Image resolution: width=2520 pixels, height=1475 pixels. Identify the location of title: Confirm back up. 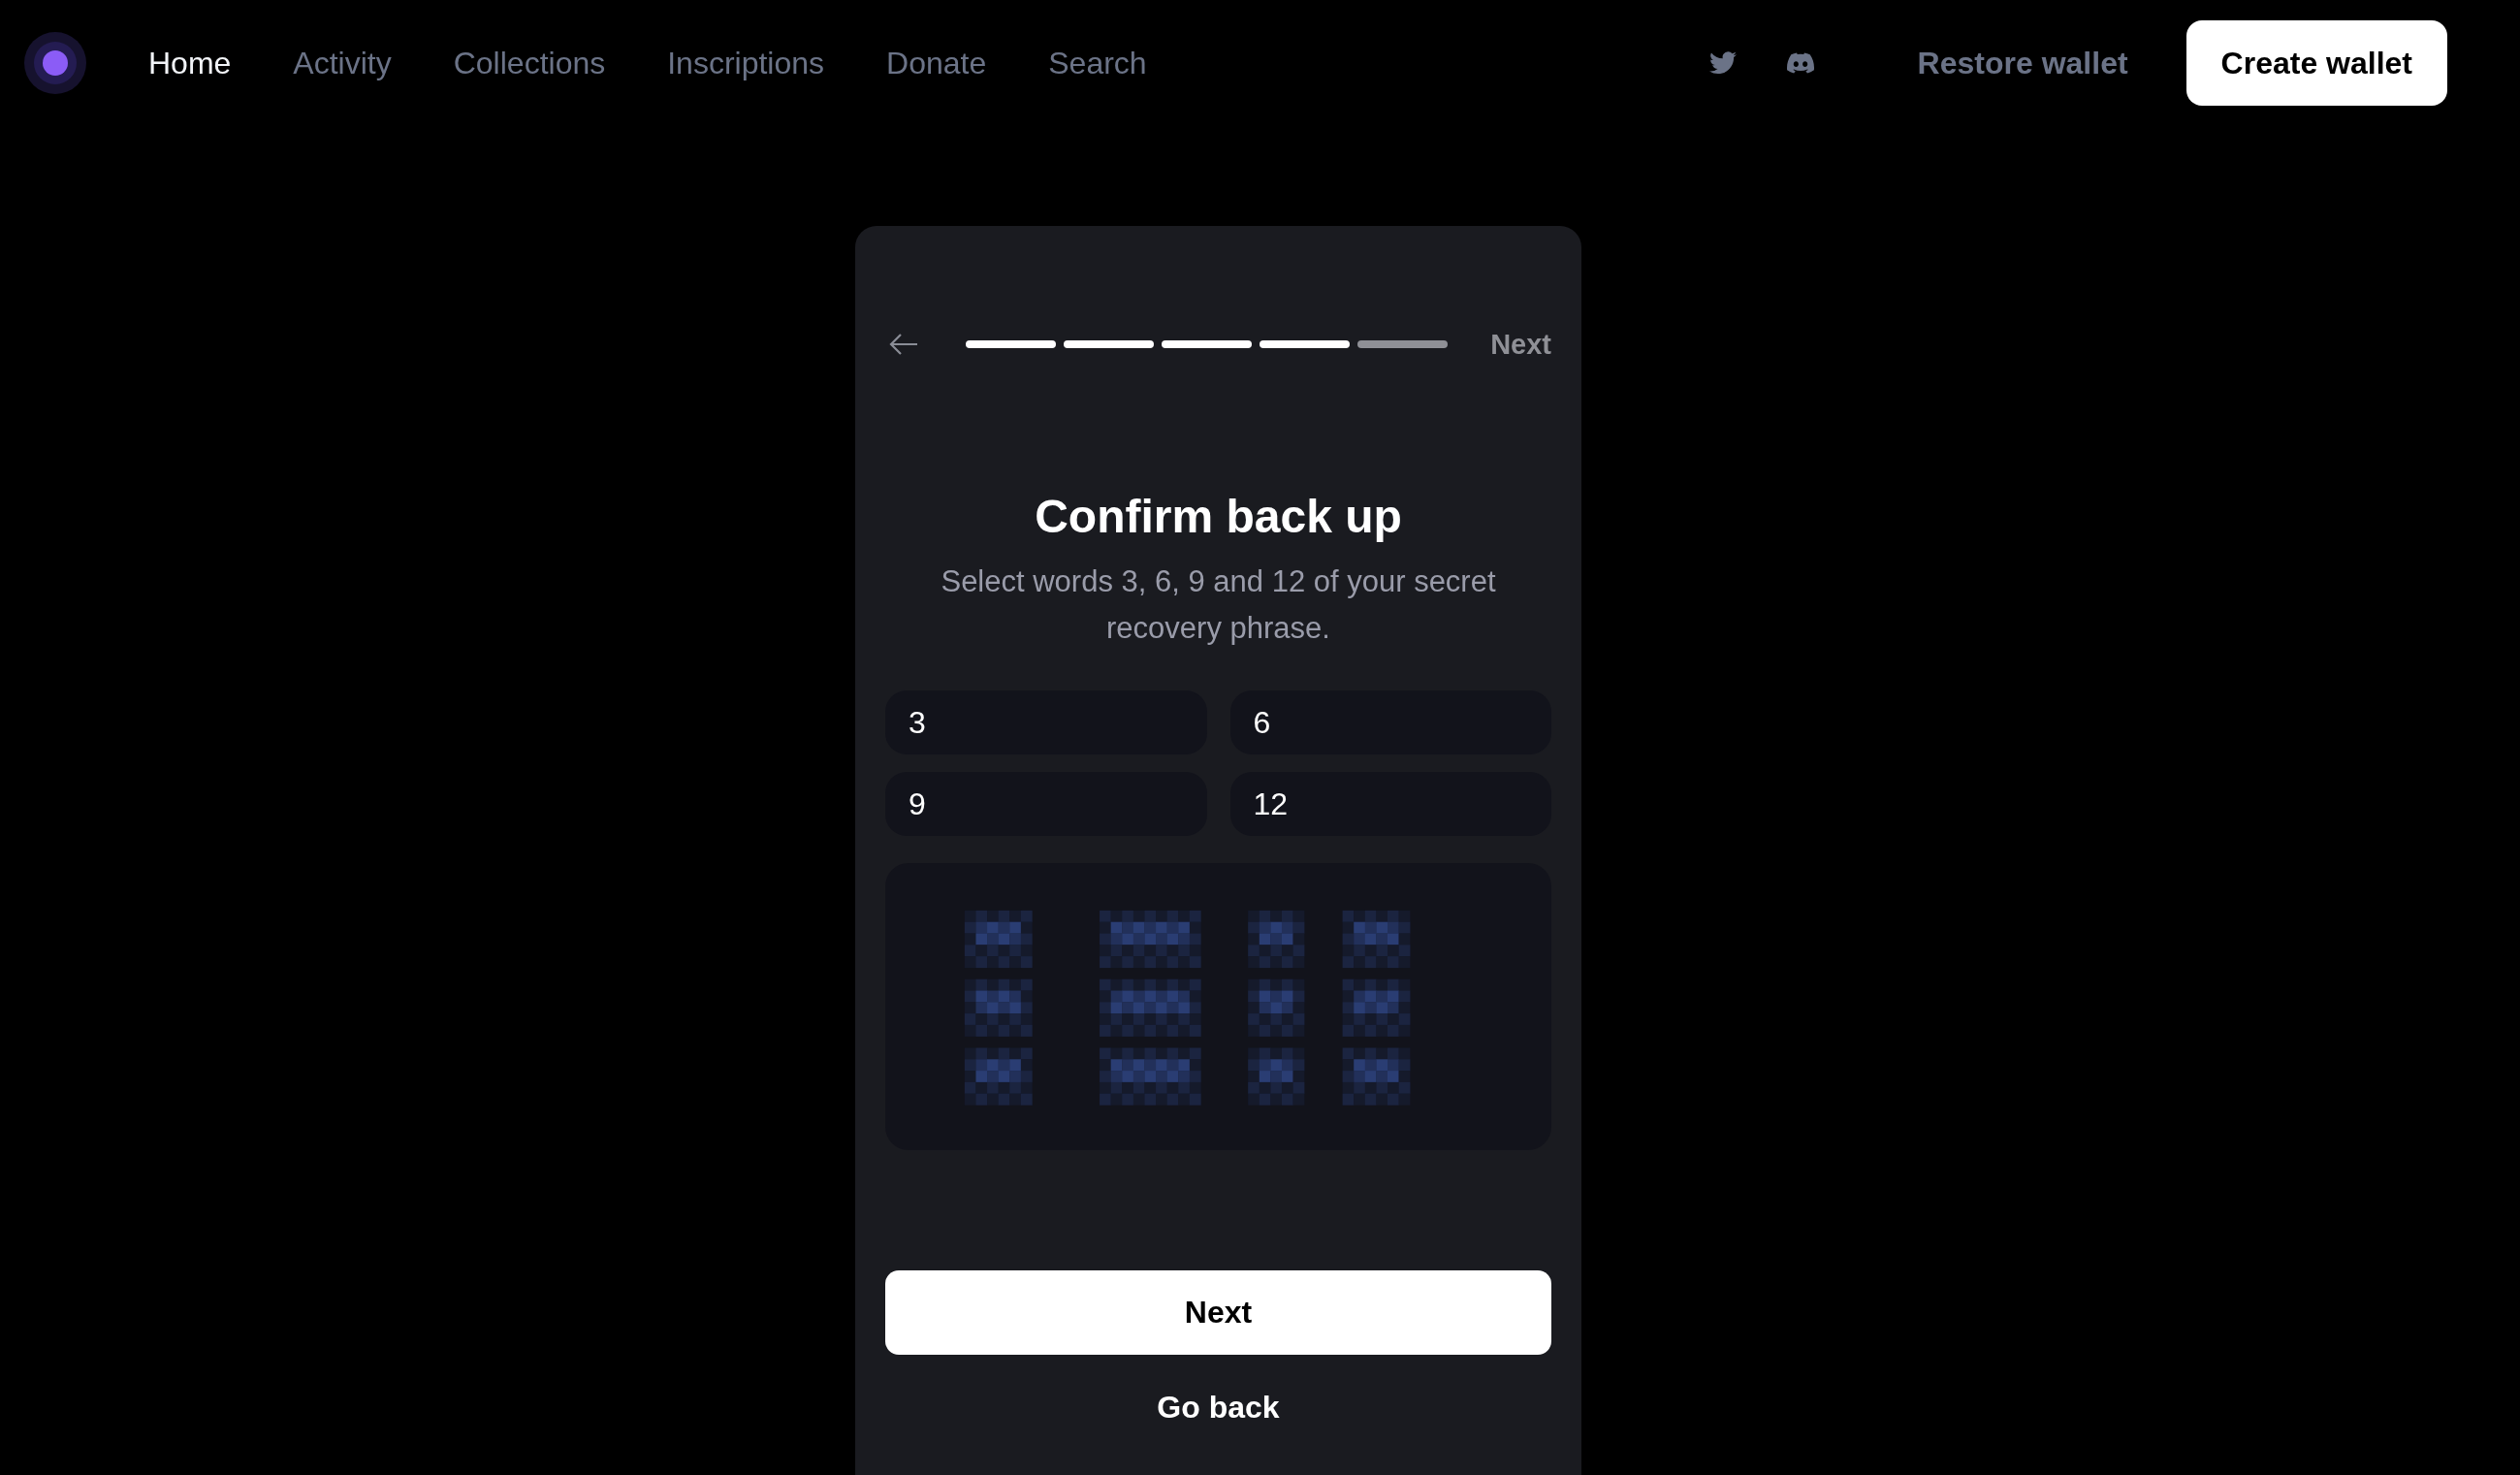
(1218, 516).